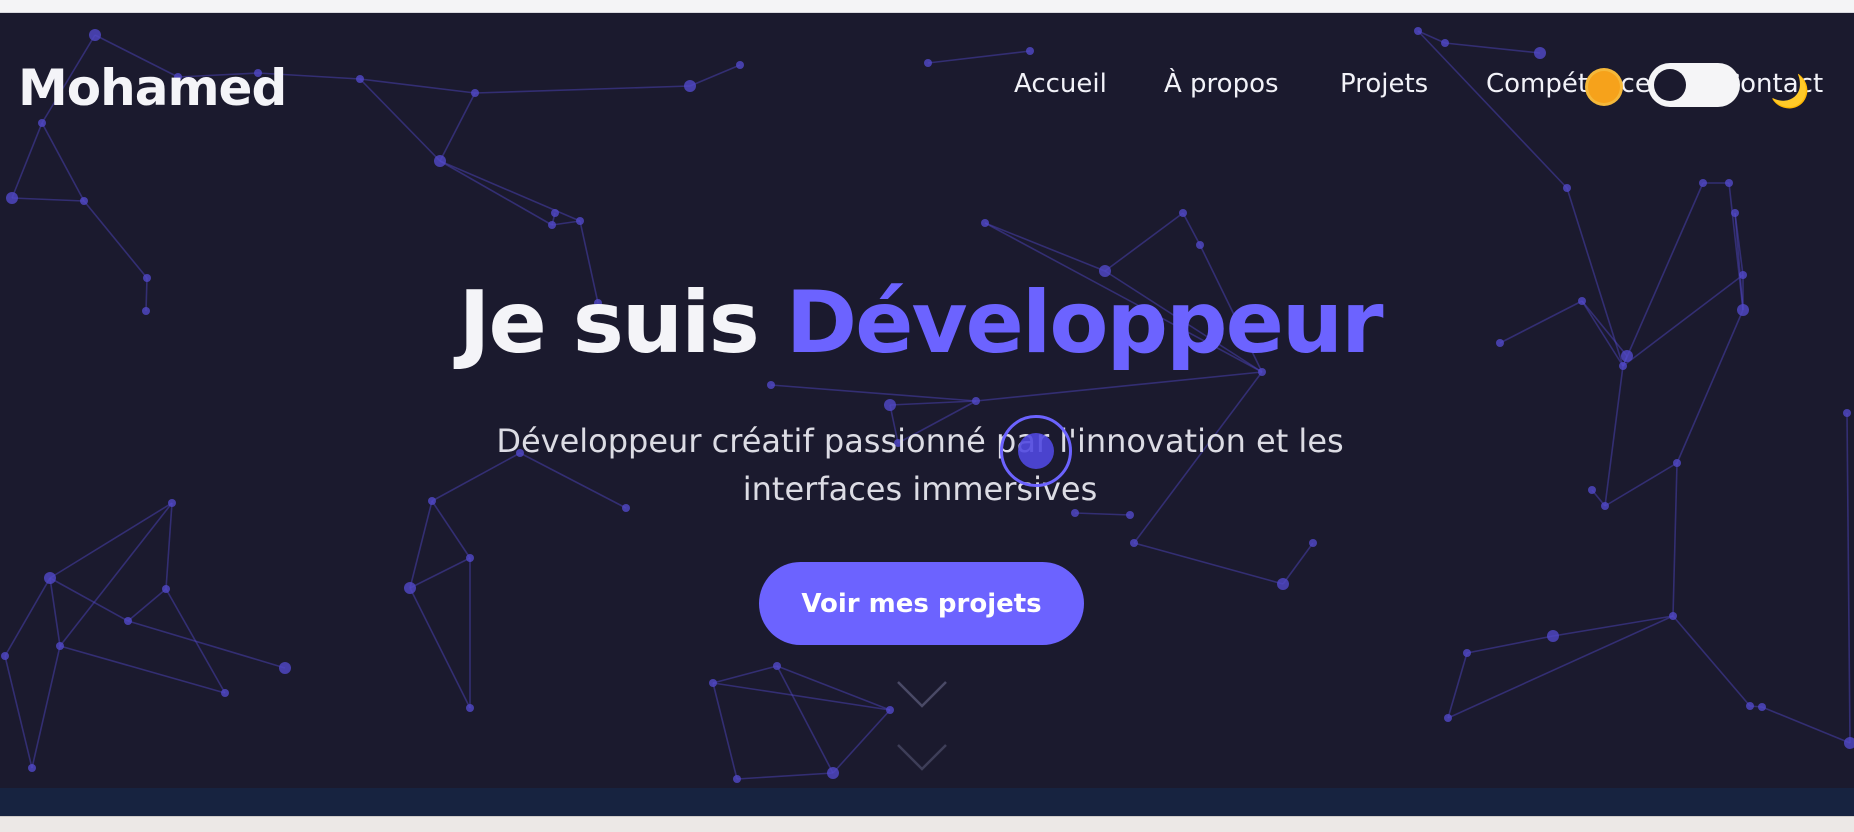  What do you see at coordinates (921, 603) in the screenshot?
I see `view-projects-button: Voir mes projets` at bounding box center [921, 603].